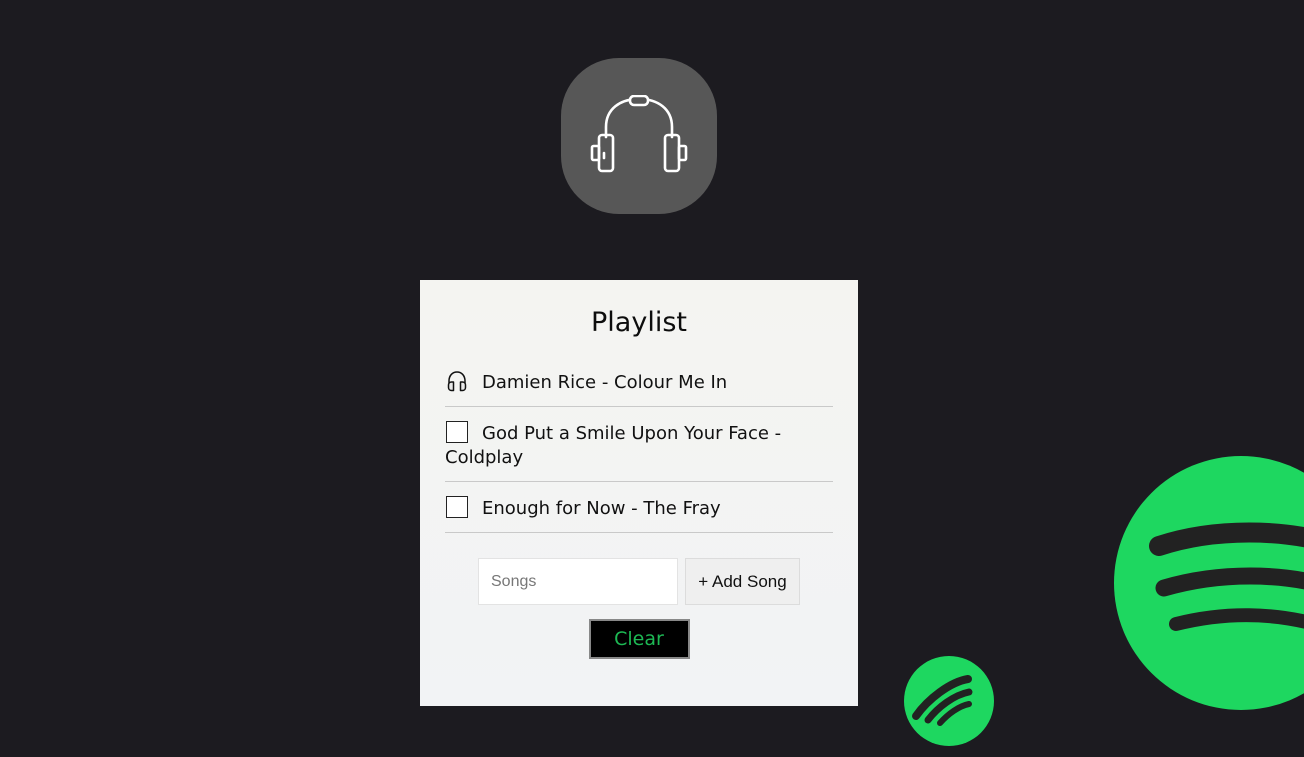 This screenshot has width=1304, height=757. I want to click on playlist-title: Playlist, so click(639, 322).